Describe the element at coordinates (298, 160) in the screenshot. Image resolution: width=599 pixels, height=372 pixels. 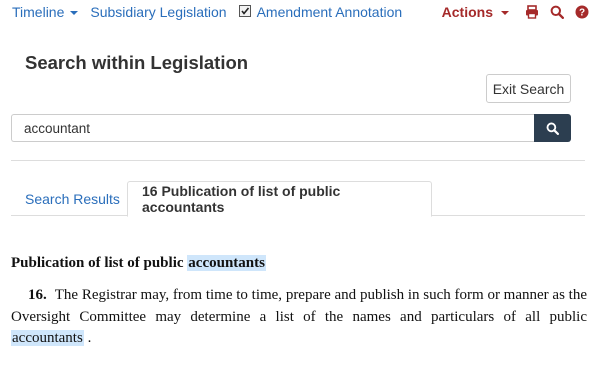
I see `divider` at that location.